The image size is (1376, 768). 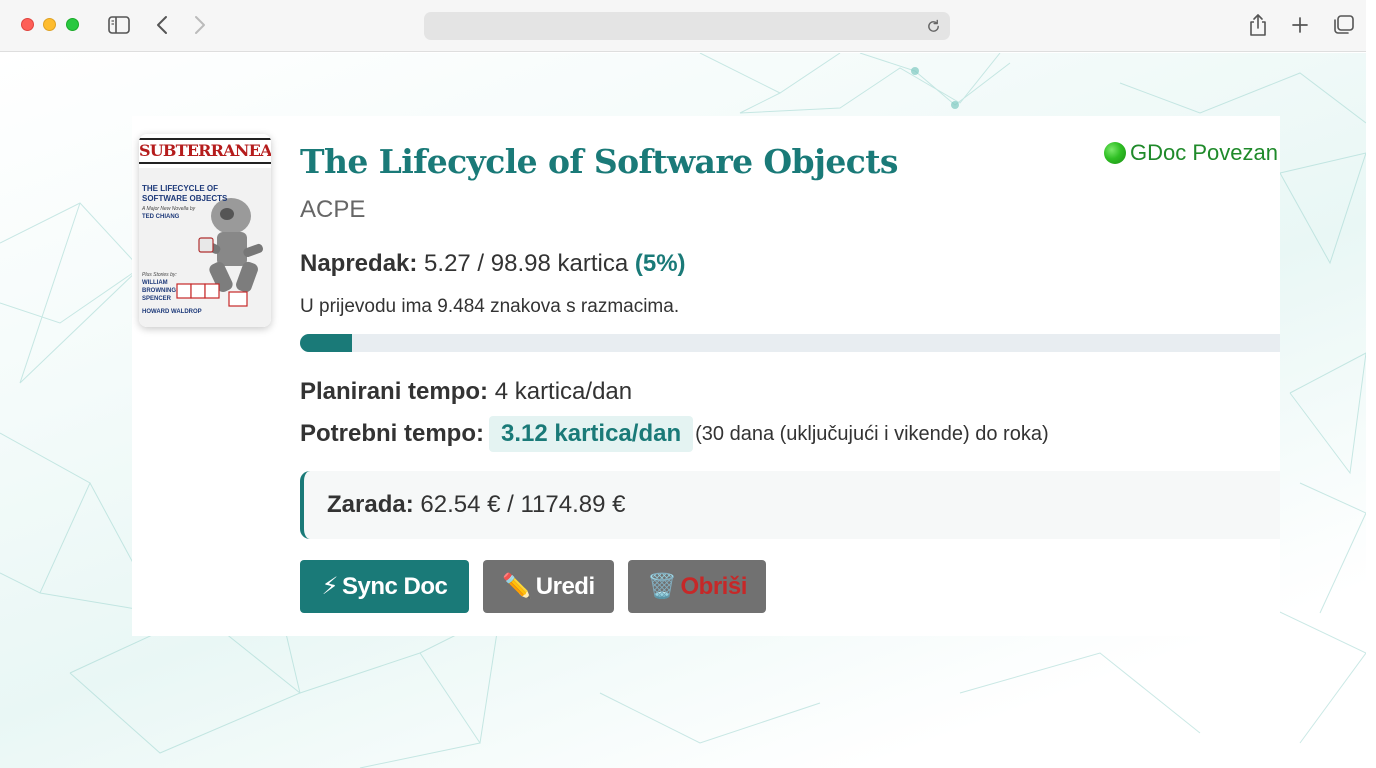 What do you see at coordinates (1115, 153) in the screenshot?
I see `connected-status-icon` at bounding box center [1115, 153].